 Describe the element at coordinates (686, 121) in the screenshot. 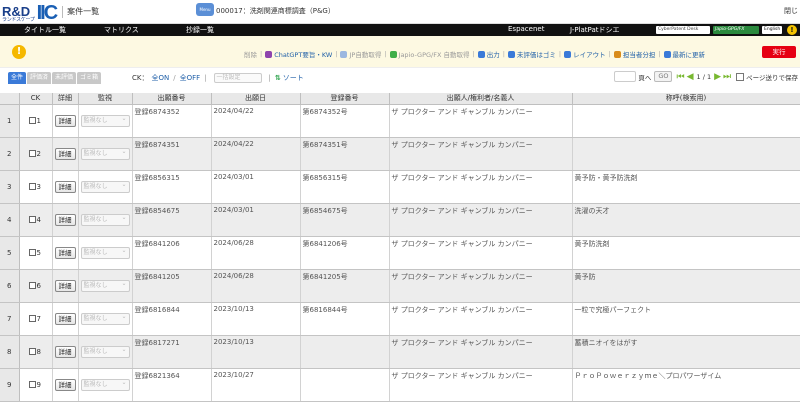

I see `trademark-reading` at that location.